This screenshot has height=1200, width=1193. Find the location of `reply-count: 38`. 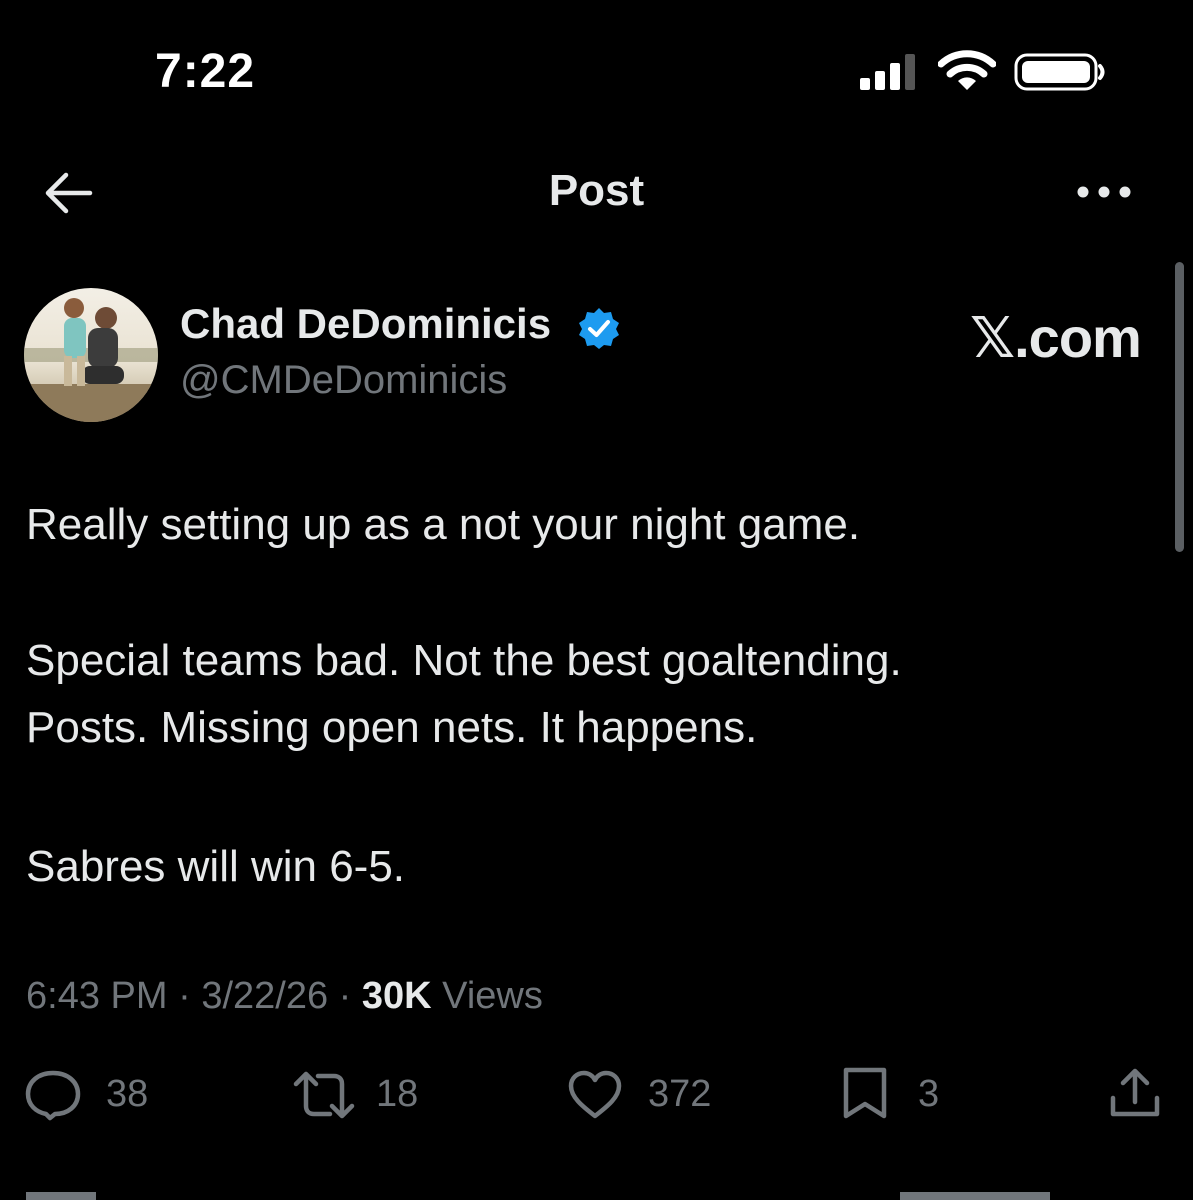

reply-count: 38 is located at coordinates (127, 1094).